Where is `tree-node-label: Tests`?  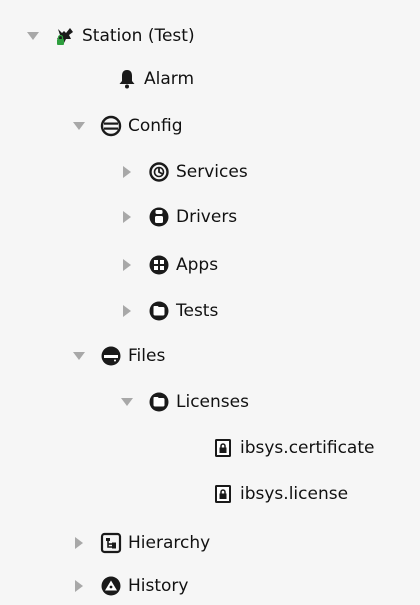 tree-node-label: Tests is located at coordinates (197, 311).